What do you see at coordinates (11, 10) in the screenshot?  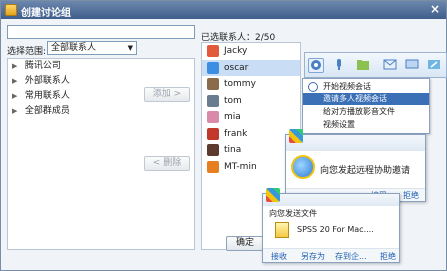 I see `app-icon` at bounding box center [11, 10].